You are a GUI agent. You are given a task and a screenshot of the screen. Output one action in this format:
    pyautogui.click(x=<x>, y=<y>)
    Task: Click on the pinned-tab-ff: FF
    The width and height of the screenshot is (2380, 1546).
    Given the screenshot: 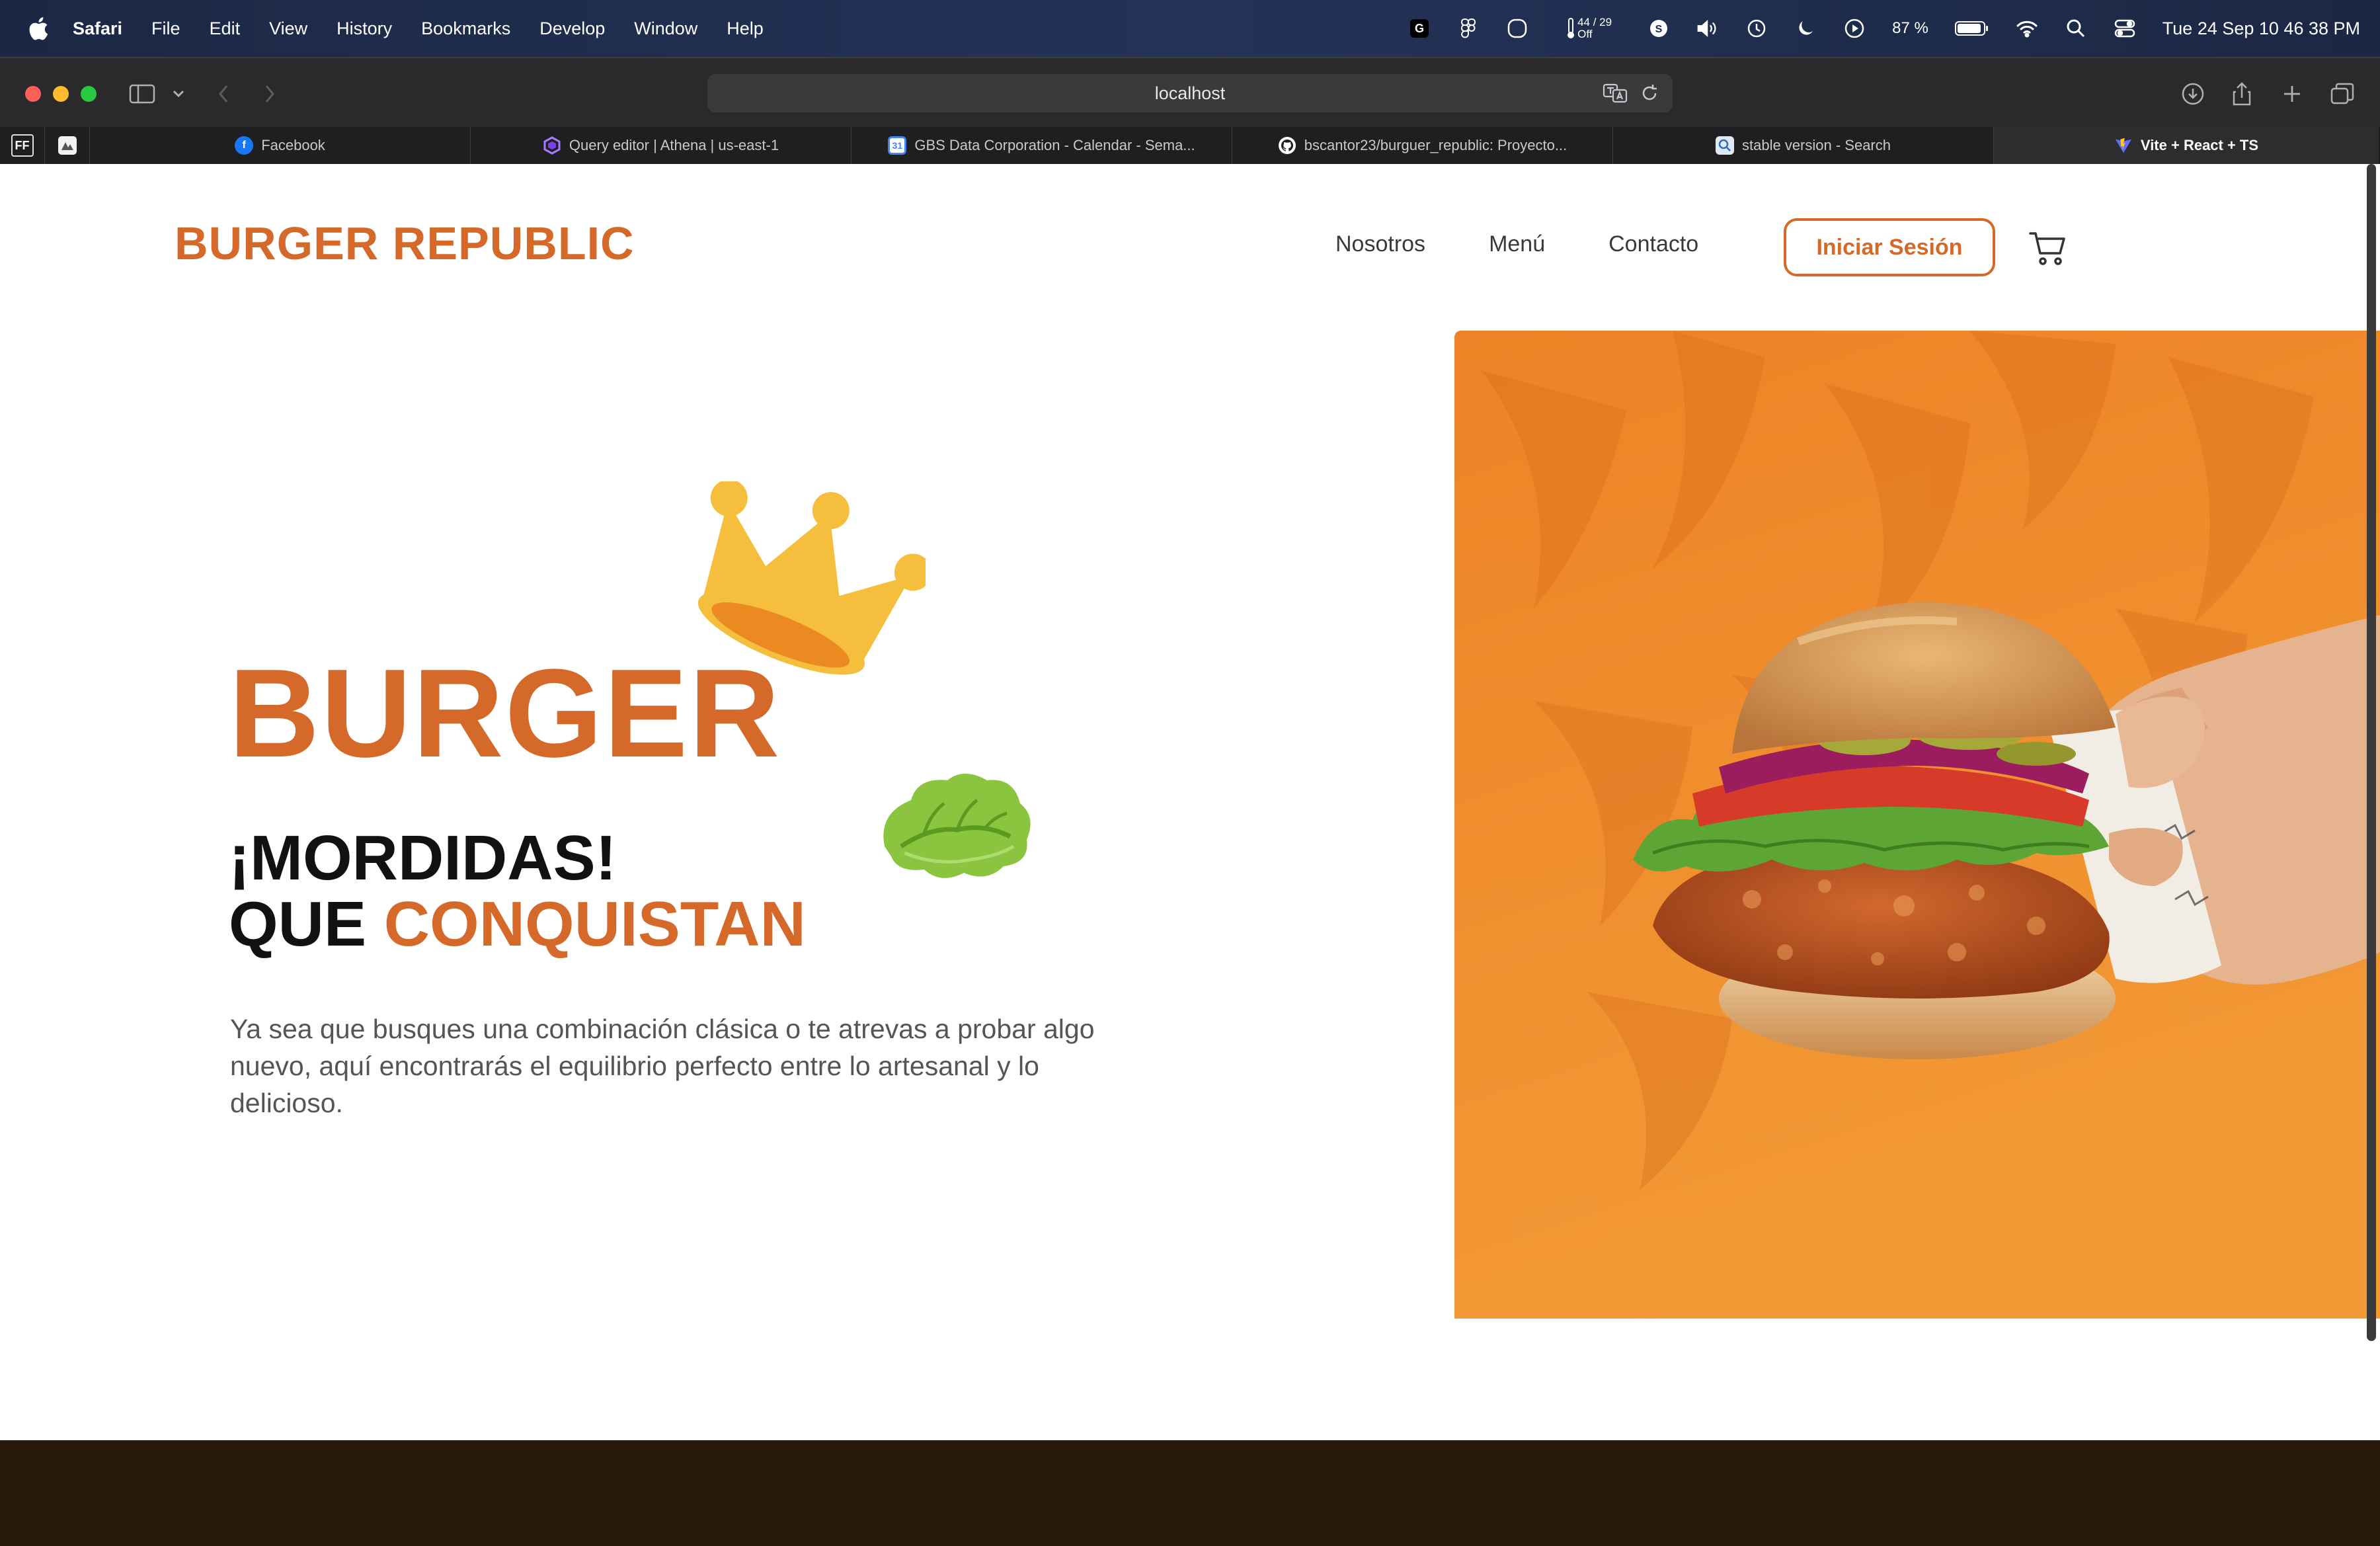 What is the action you would take?
    pyautogui.click(x=22, y=145)
    